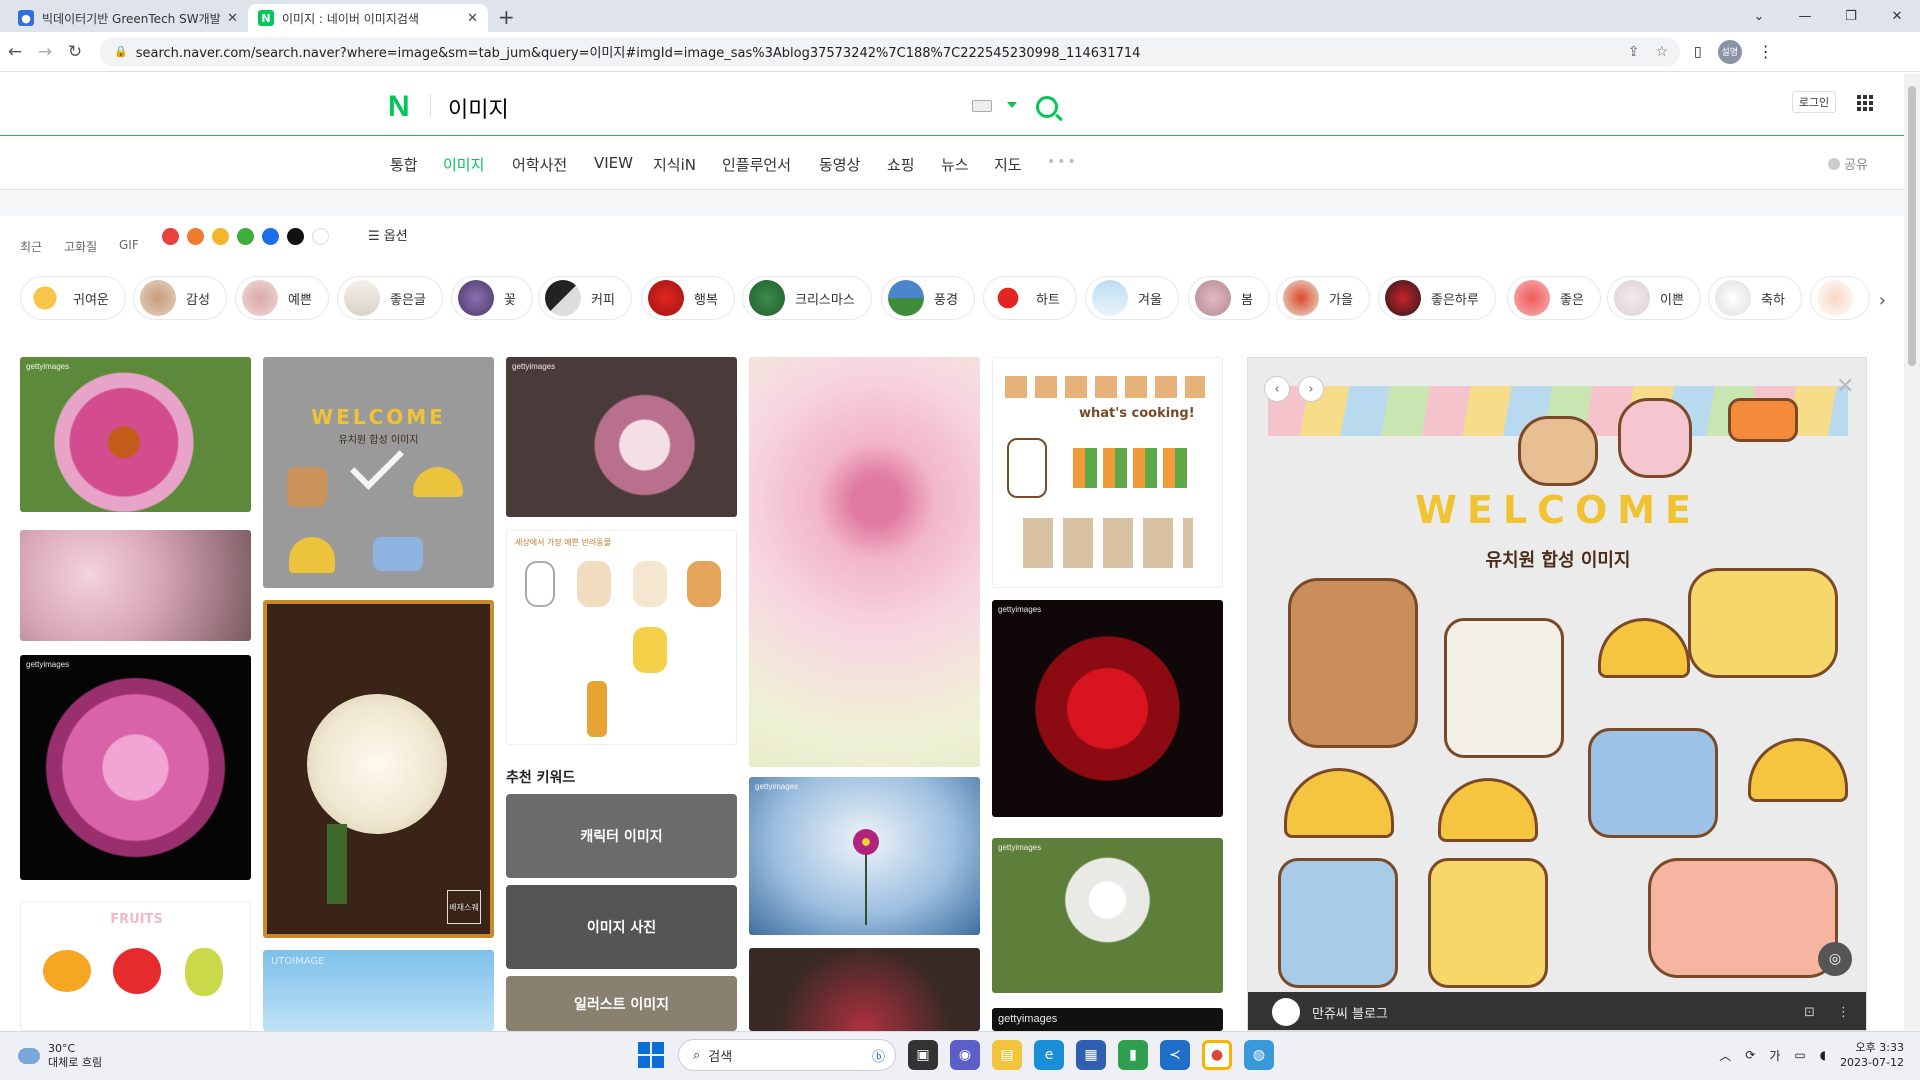  I want to click on chrome-icon: ●, so click(1217, 1055).